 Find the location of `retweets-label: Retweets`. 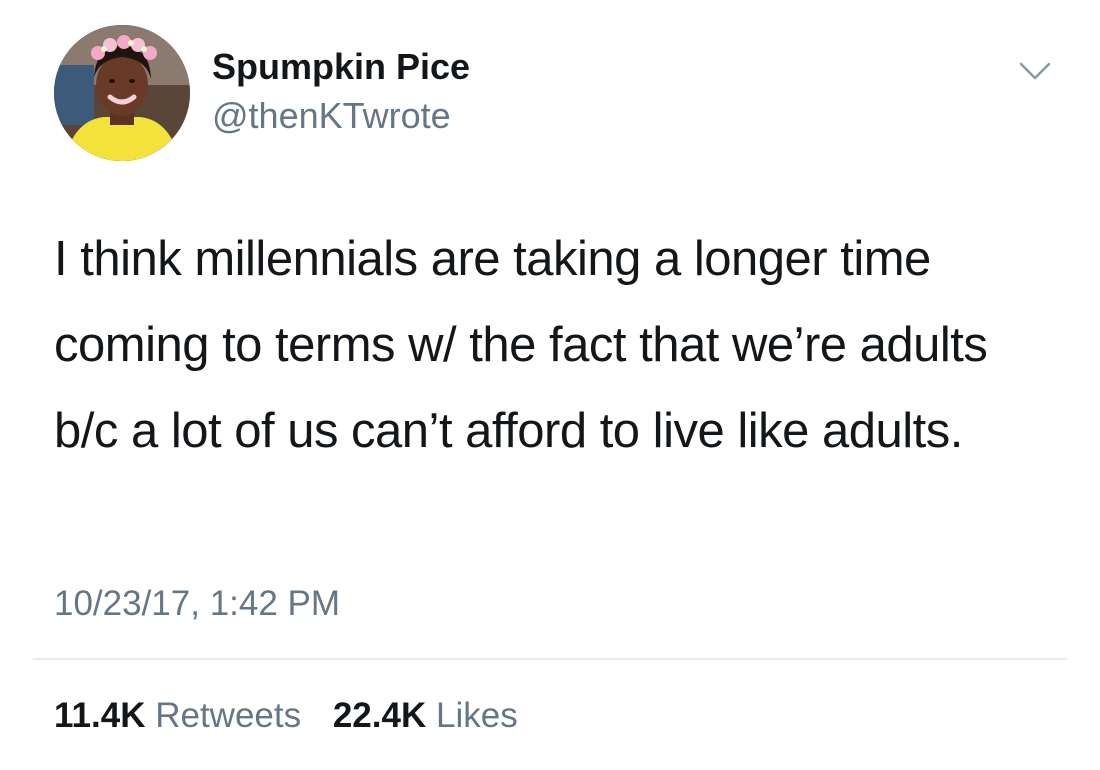

retweets-label: Retweets is located at coordinates (228, 715).